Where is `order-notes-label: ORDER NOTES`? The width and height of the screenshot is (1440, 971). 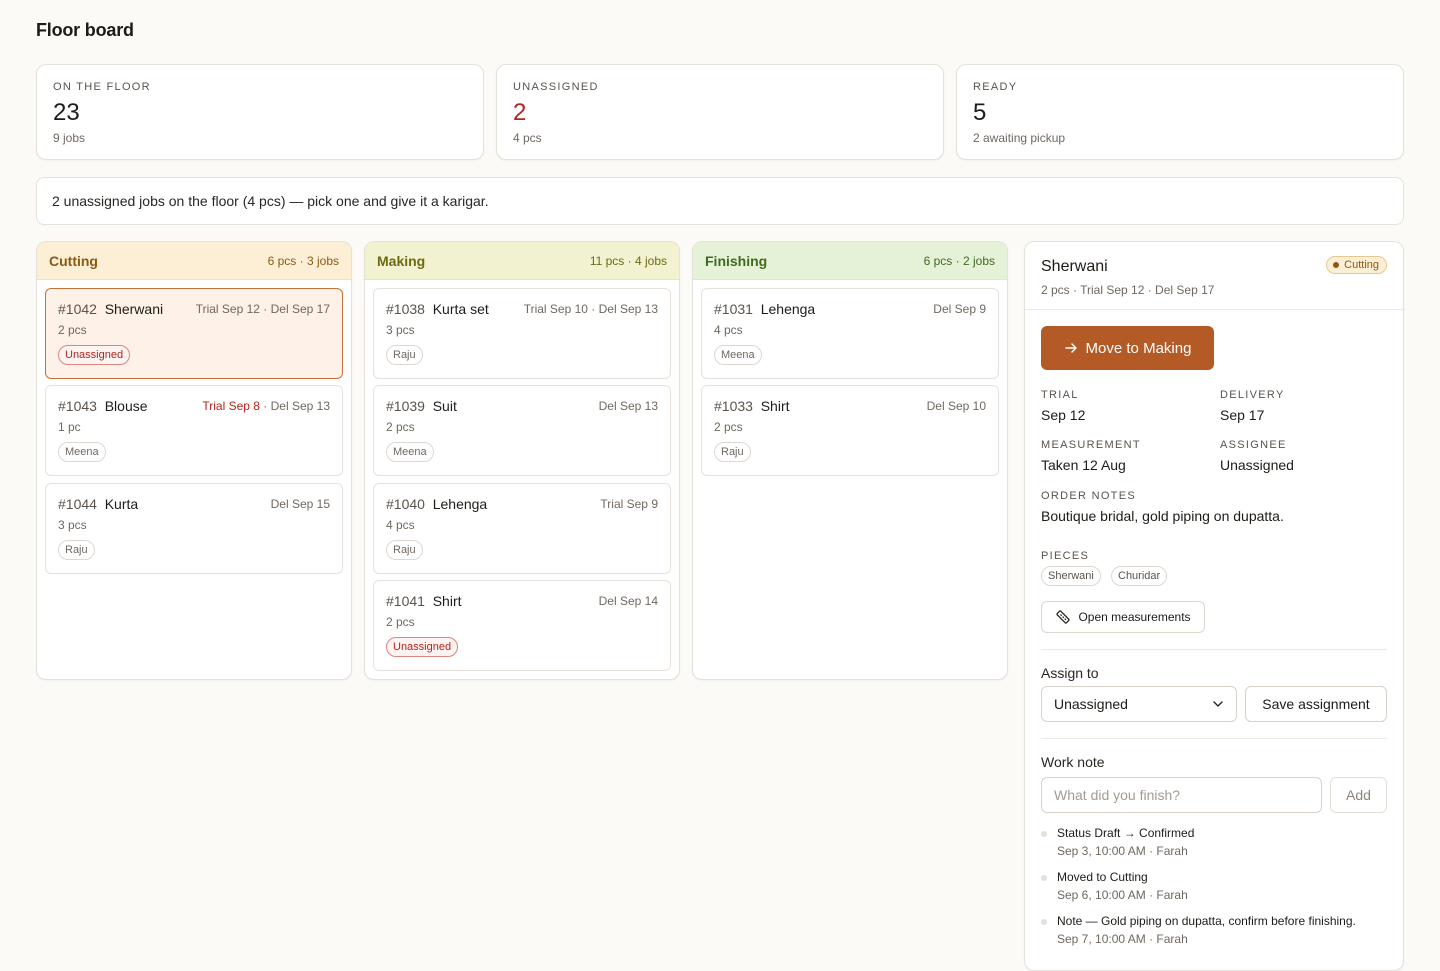
order-notes-label: ORDER NOTES is located at coordinates (1088, 496).